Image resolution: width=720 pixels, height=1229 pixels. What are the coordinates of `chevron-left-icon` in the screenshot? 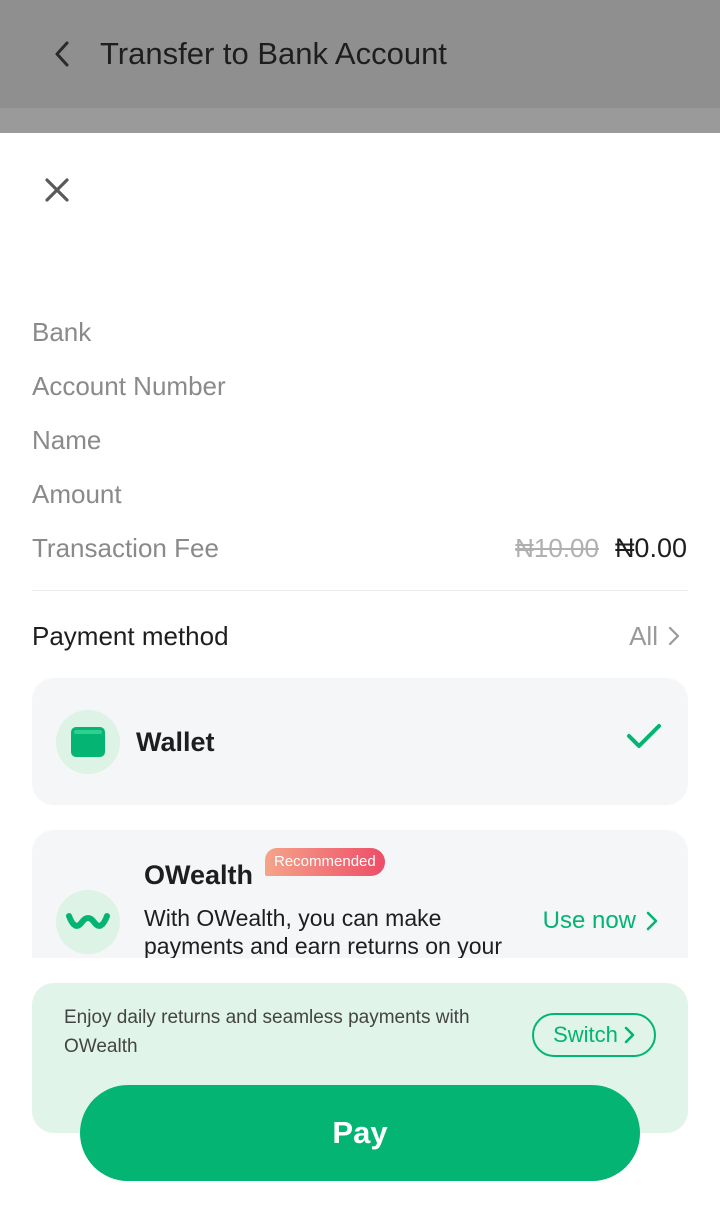 It's located at (62, 54).